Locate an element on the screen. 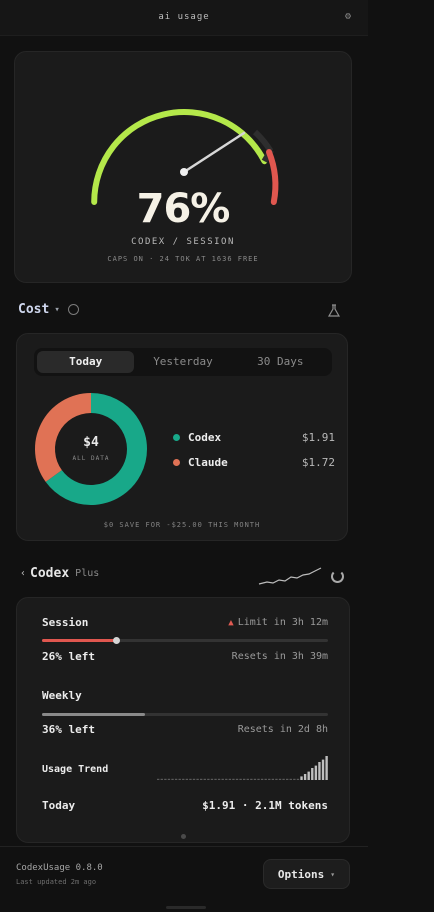 The width and height of the screenshot is (434, 912). options-button: Options ▾ is located at coordinates (306, 874).